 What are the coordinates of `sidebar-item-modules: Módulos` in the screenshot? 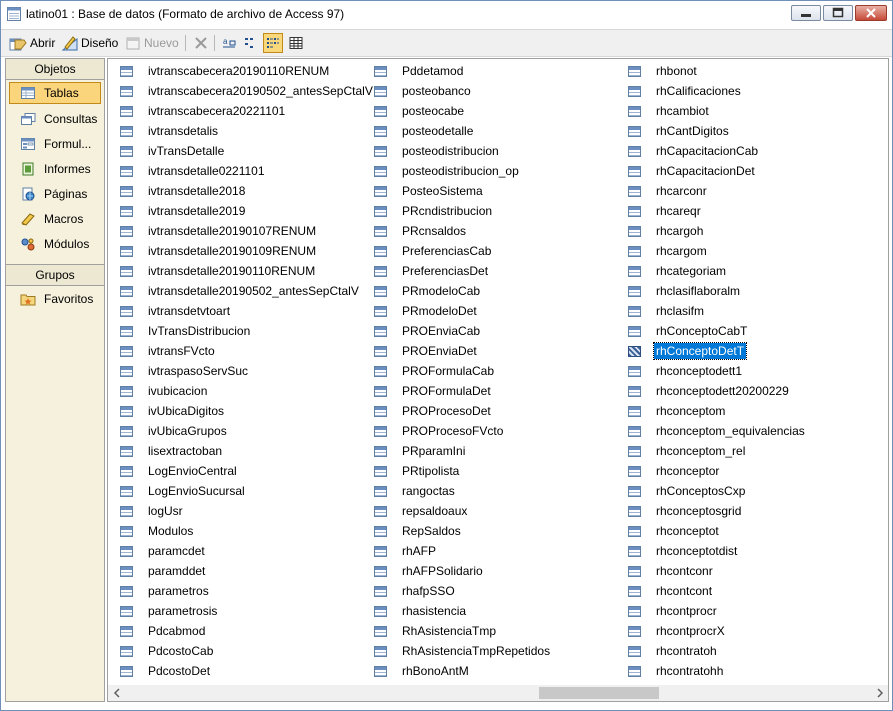 It's located at (55, 243).